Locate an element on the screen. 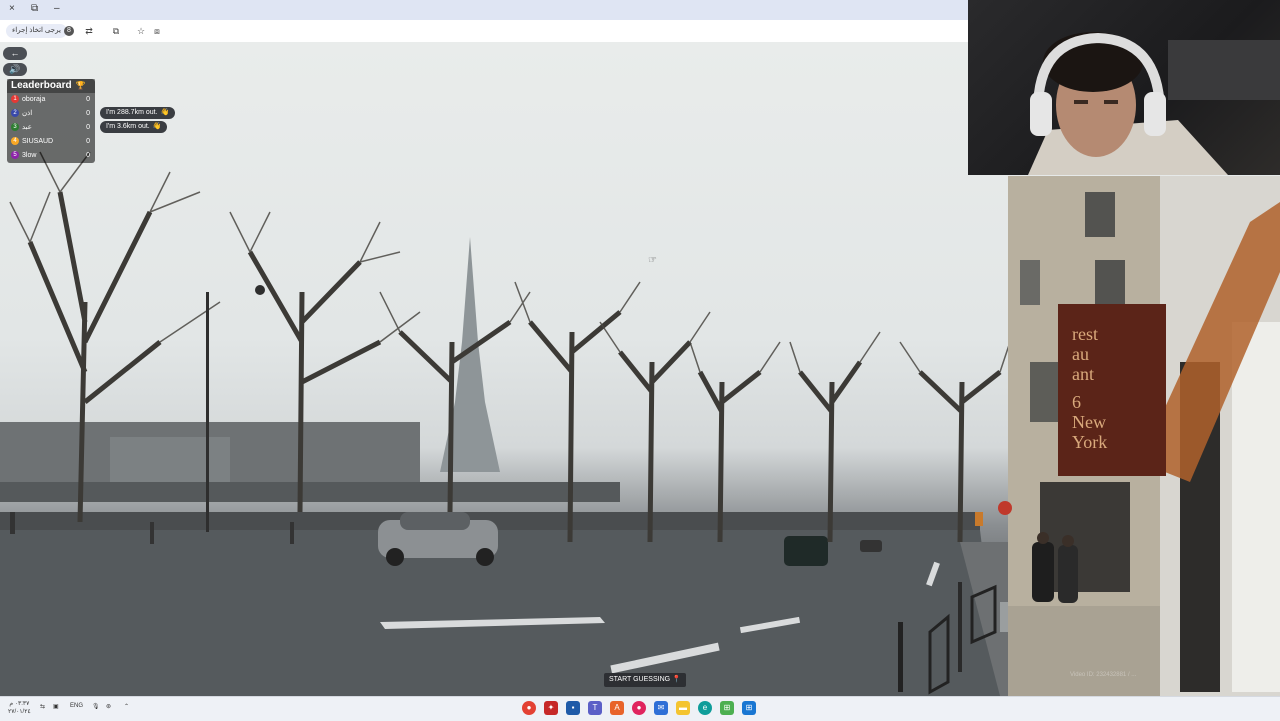 Image resolution: width=1280 pixels, height=721 pixels. sign-line: New is located at coordinates (1089, 422).